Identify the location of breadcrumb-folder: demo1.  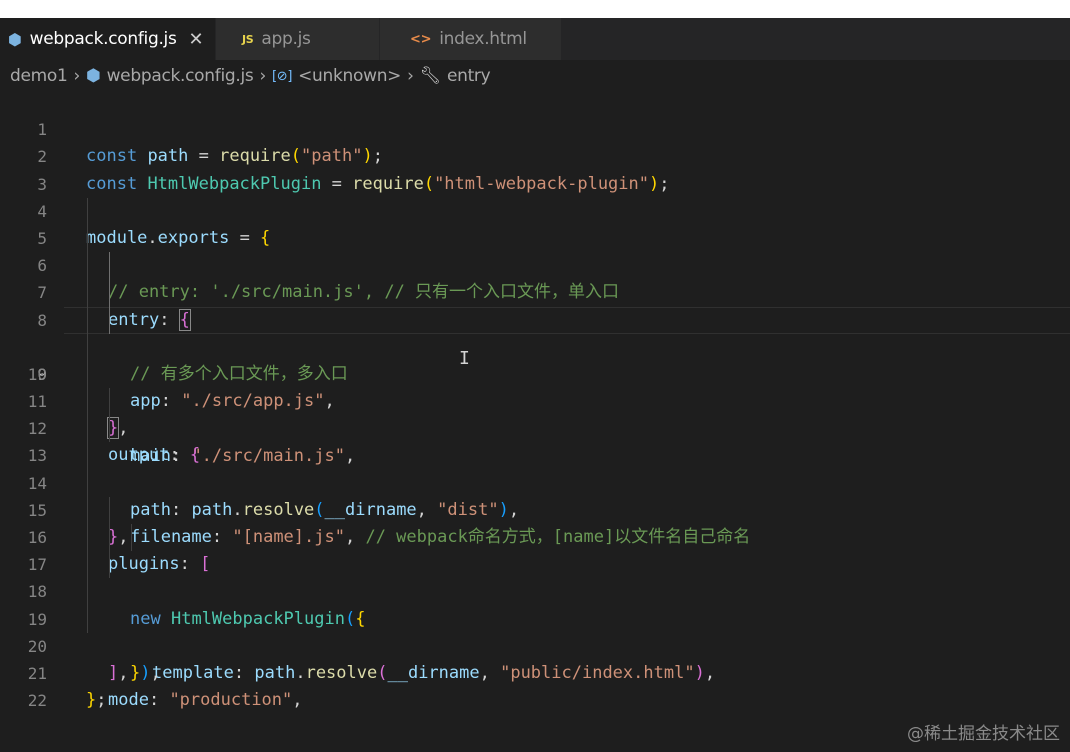
(39, 76).